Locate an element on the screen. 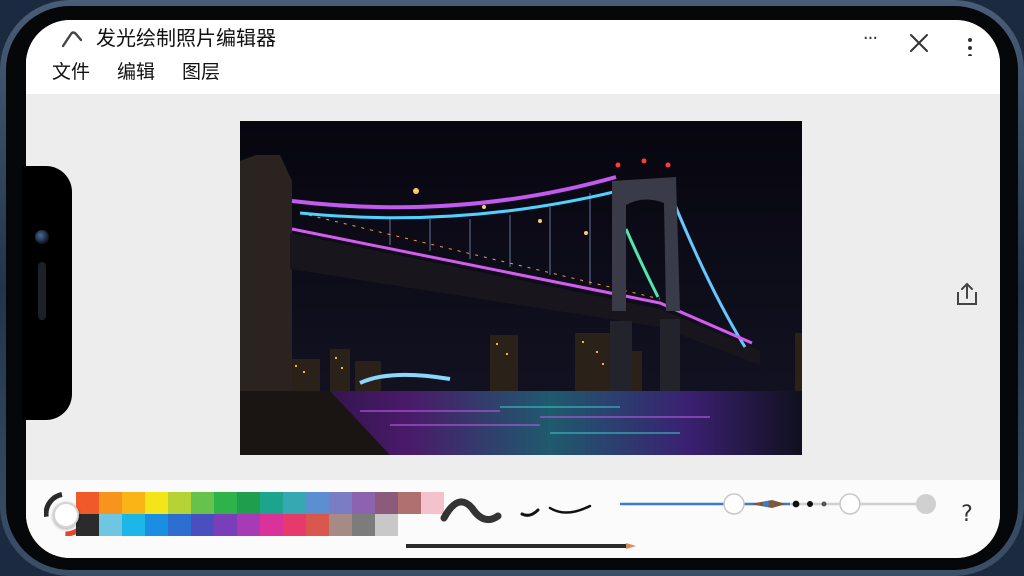 Image resolution: width=1024 pixels, height=576 pixels. app-logo-icon is located at coordinates (72, 39).